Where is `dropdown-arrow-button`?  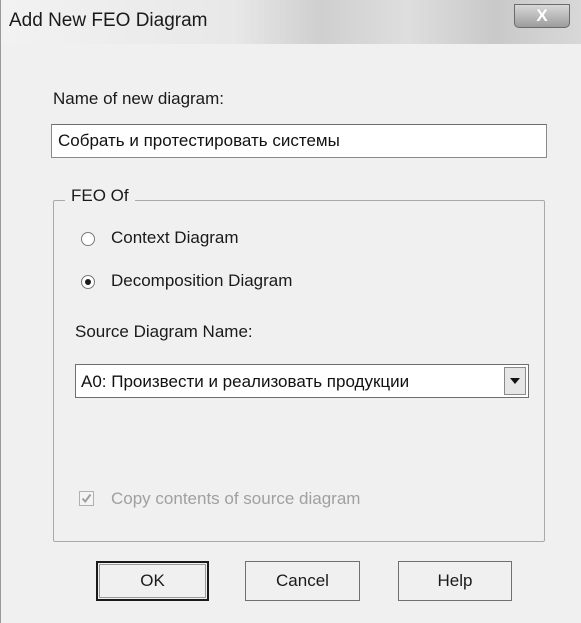 dropdown-arrow-button is located at coordinates (515, 381).